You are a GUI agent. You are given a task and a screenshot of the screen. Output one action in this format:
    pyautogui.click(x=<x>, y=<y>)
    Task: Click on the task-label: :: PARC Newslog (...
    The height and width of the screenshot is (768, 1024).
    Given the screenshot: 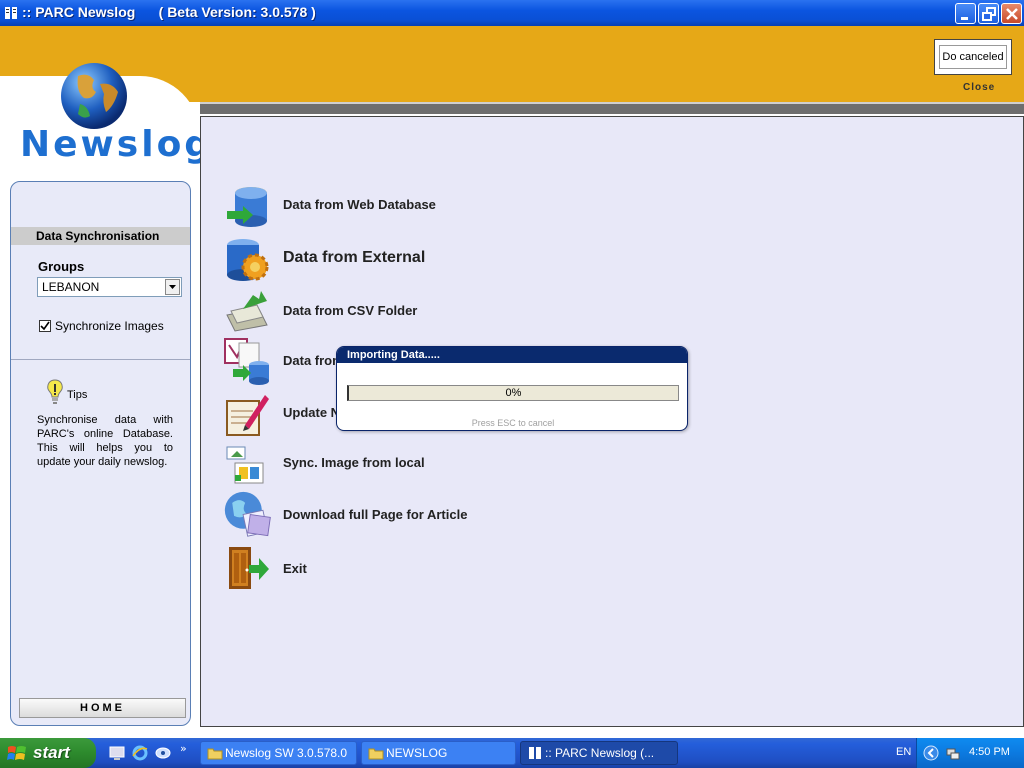 What is the action you would take?
    pyautogui.click(x=600, y=753)
    